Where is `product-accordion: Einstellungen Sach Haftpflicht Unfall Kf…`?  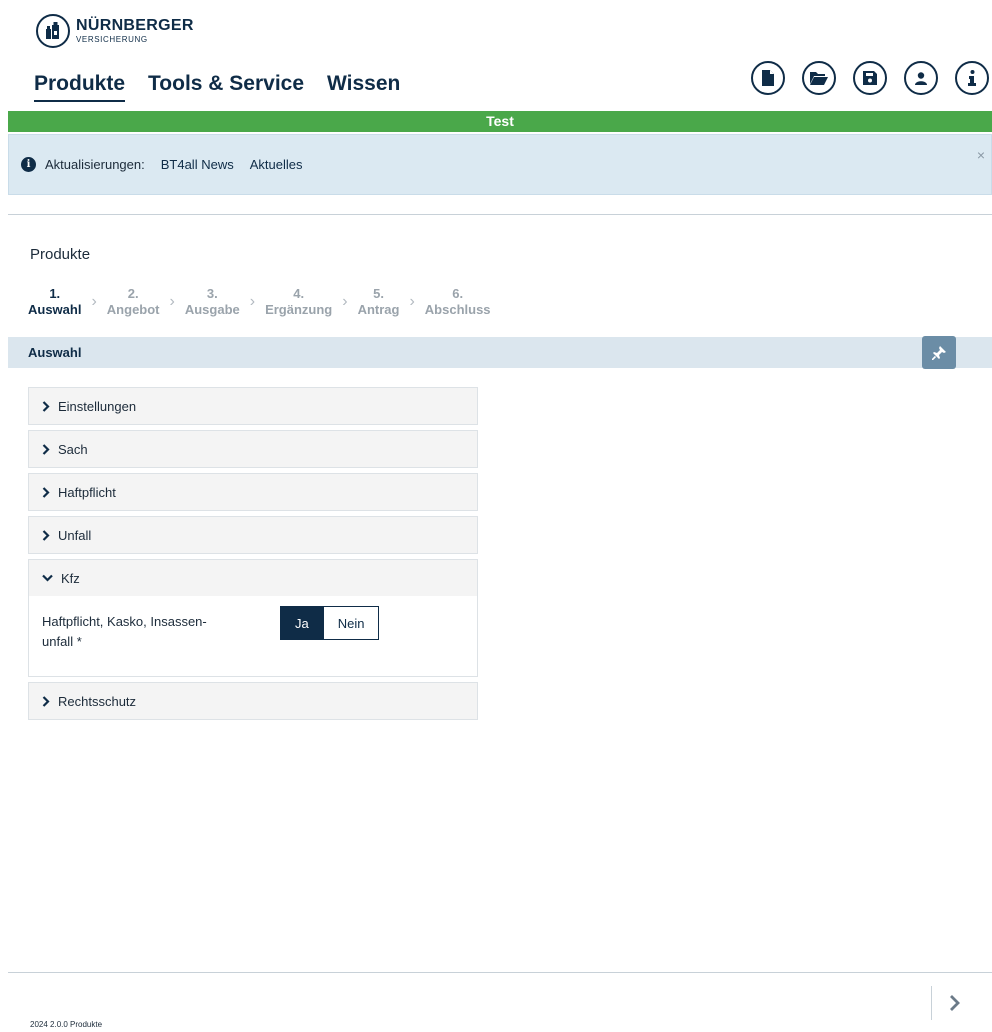 product-accordion: Einstellungen Sach Haftpflicht Unfall Kf… is located at coordinates (253, 556).